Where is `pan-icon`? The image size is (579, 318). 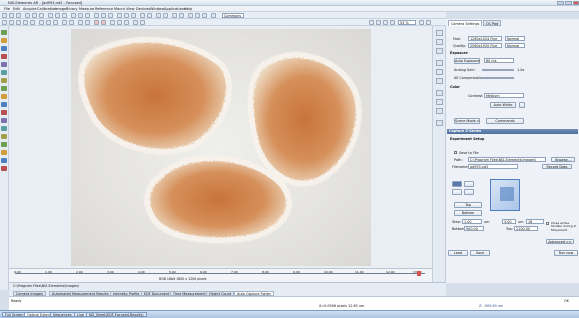
pan-icon is located at coordinates (4, 22).